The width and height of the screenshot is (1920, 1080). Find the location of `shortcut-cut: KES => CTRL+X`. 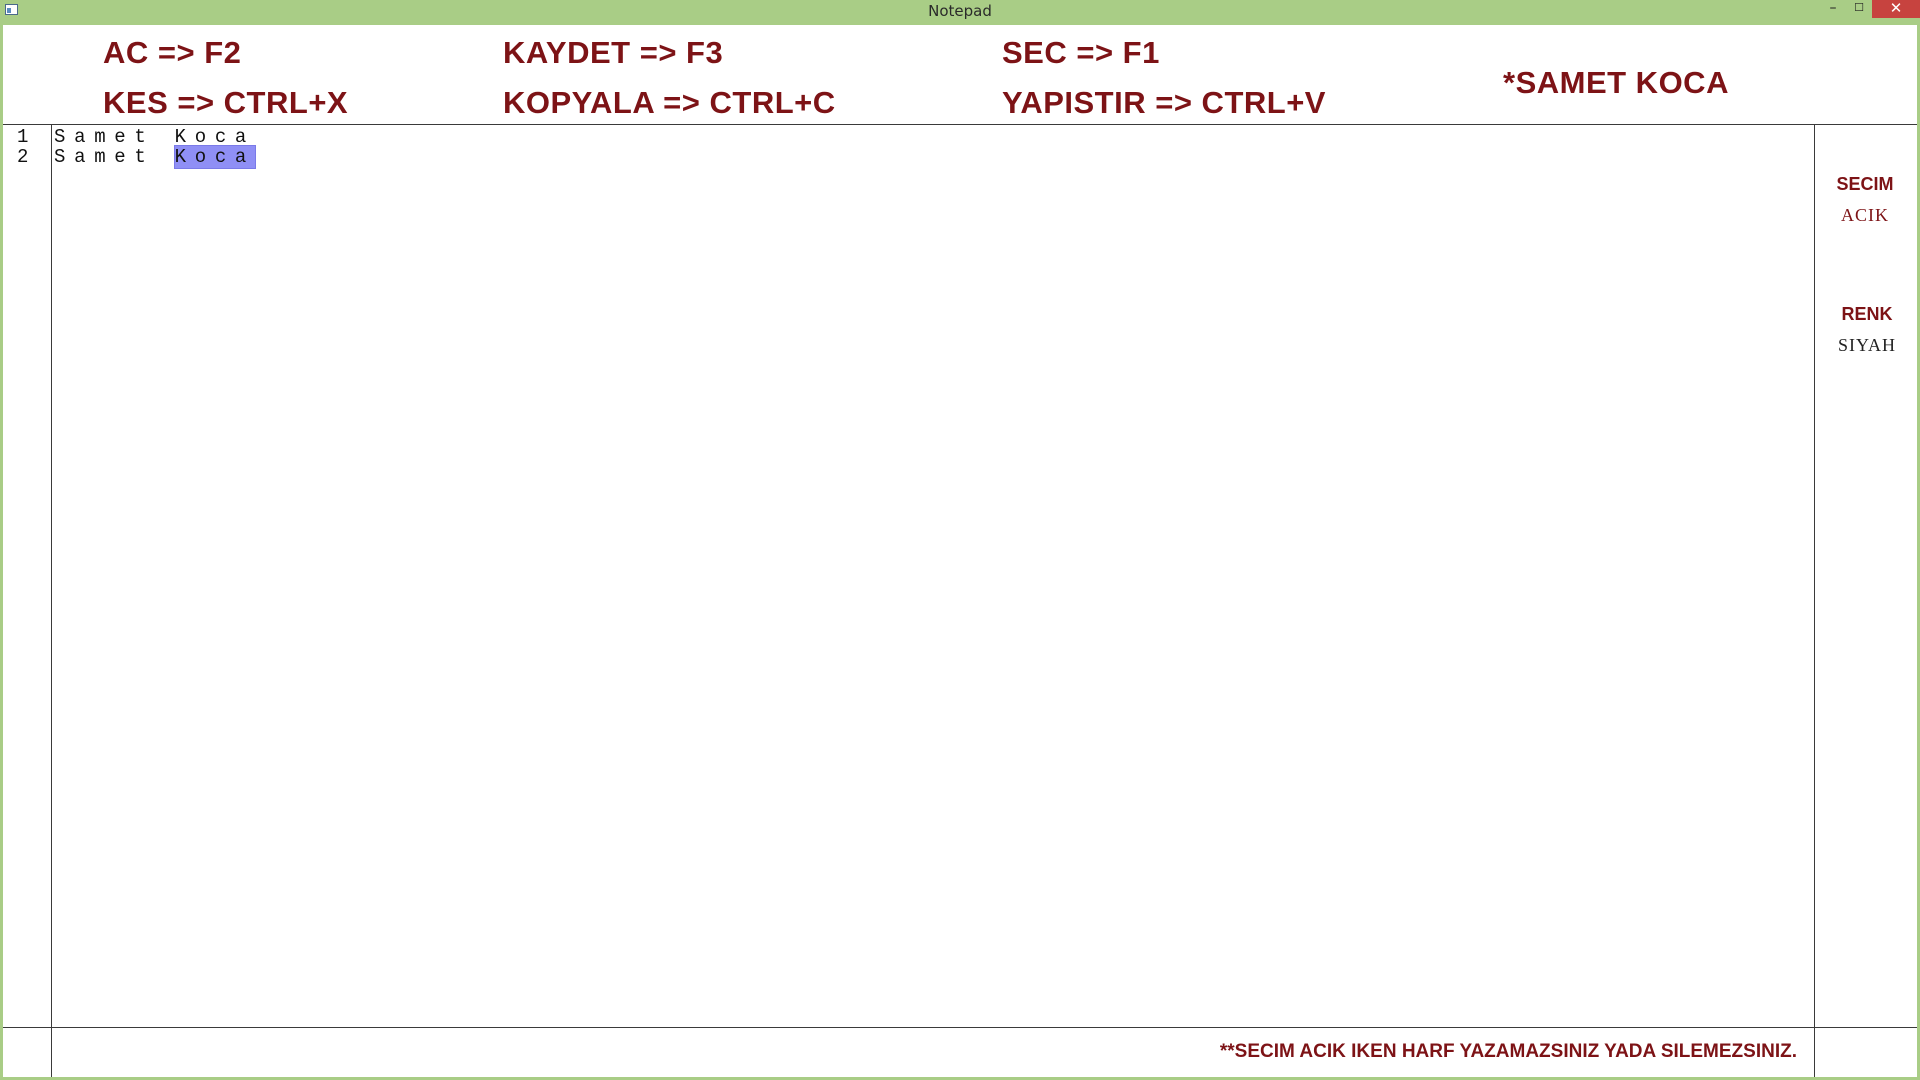

shortcut-cut: KES => CTRL+X is located at coordinates (226, 102).